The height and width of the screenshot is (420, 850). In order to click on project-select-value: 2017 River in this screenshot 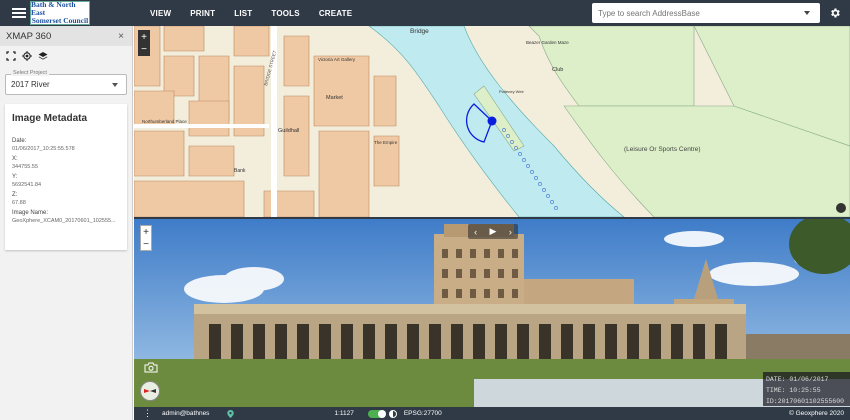, I will do `click(30, 84)`.